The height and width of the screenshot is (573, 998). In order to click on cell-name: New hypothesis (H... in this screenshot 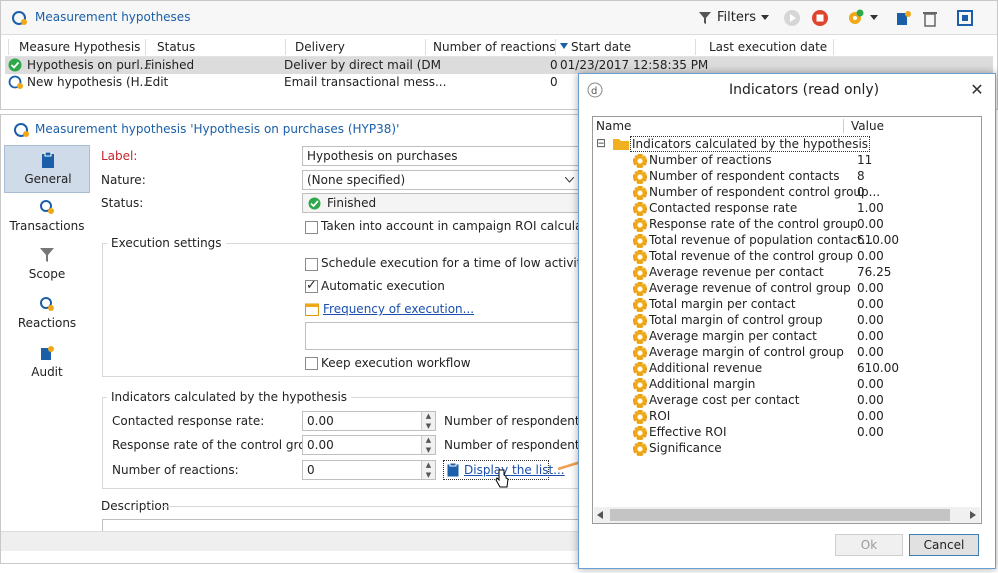, I will do `click(89, 82)`.